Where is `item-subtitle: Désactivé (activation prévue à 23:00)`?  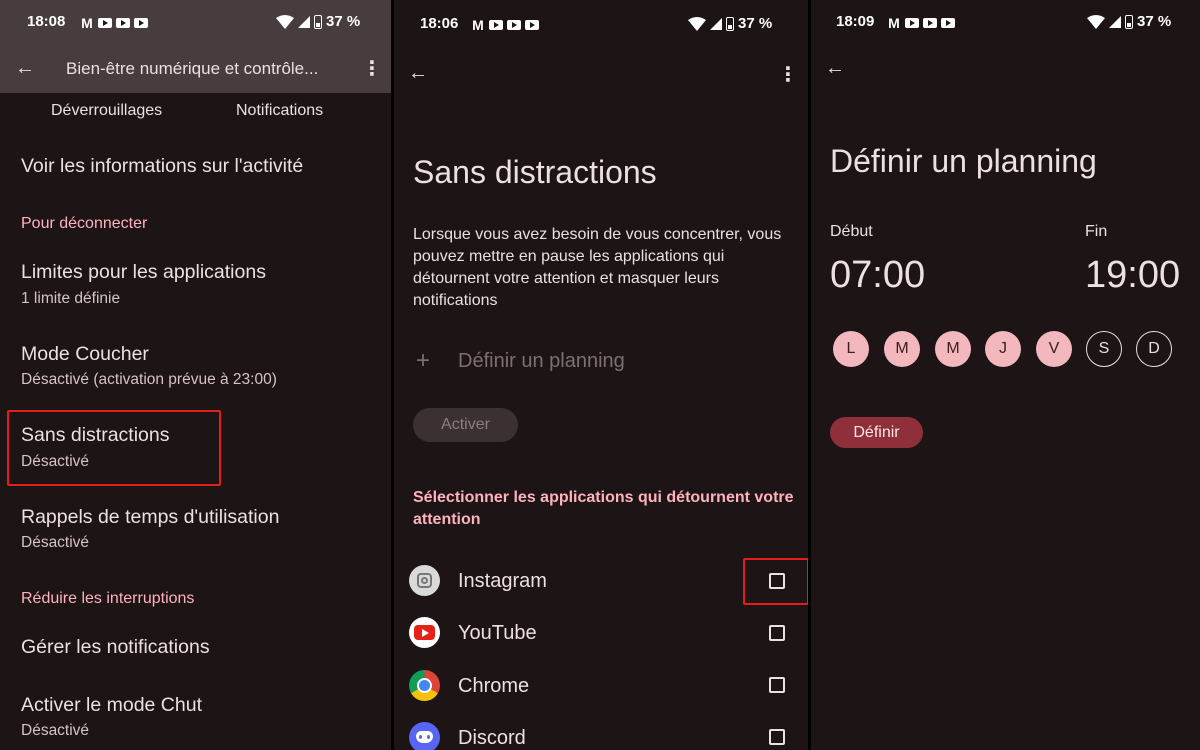 item-subtitle: Désactivé (activation prévue à 23:00) is located at coordinates (149, 379).